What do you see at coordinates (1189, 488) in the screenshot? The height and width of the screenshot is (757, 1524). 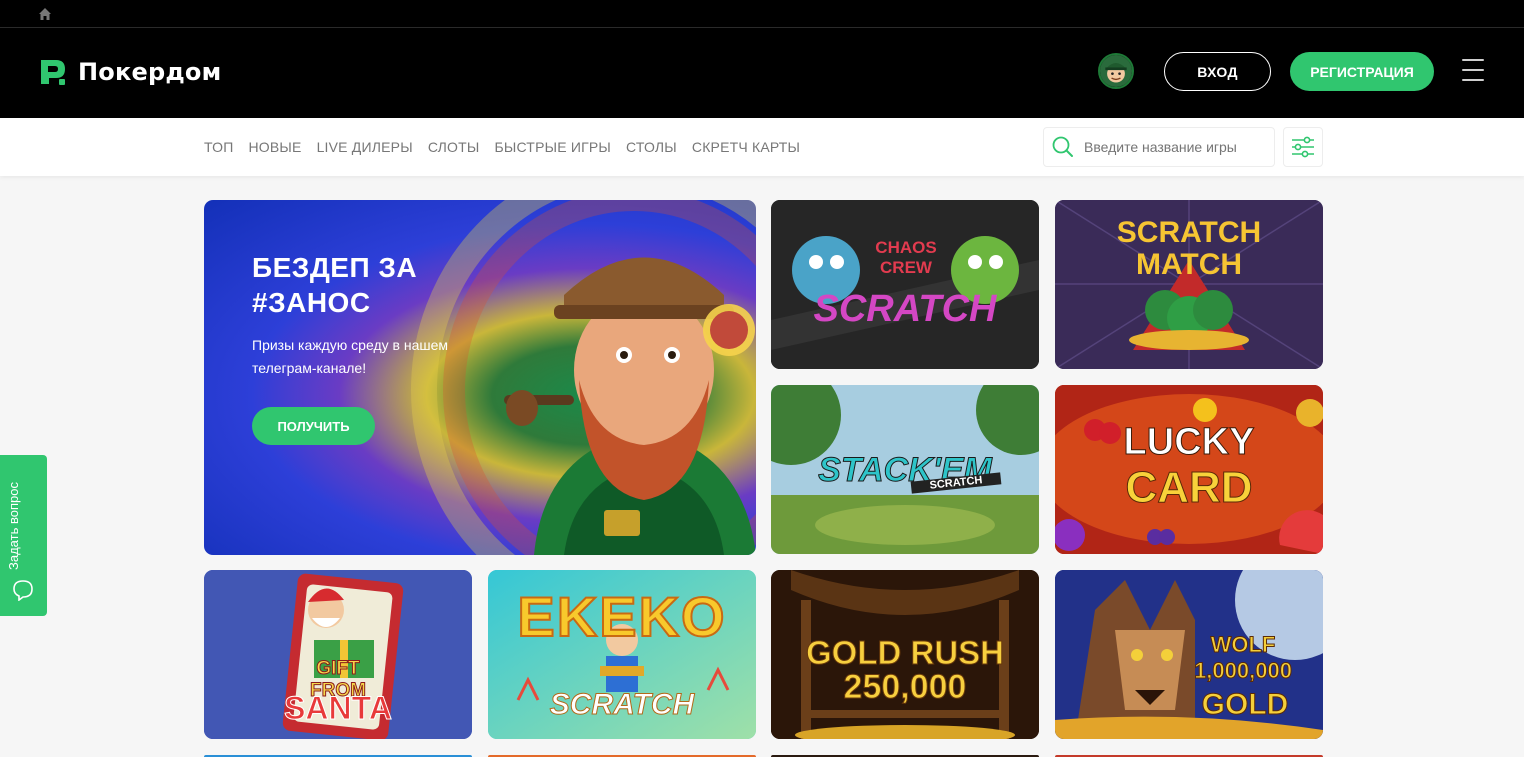 I see `game-subtitle: CARD` at bounding box center [1189, 488].